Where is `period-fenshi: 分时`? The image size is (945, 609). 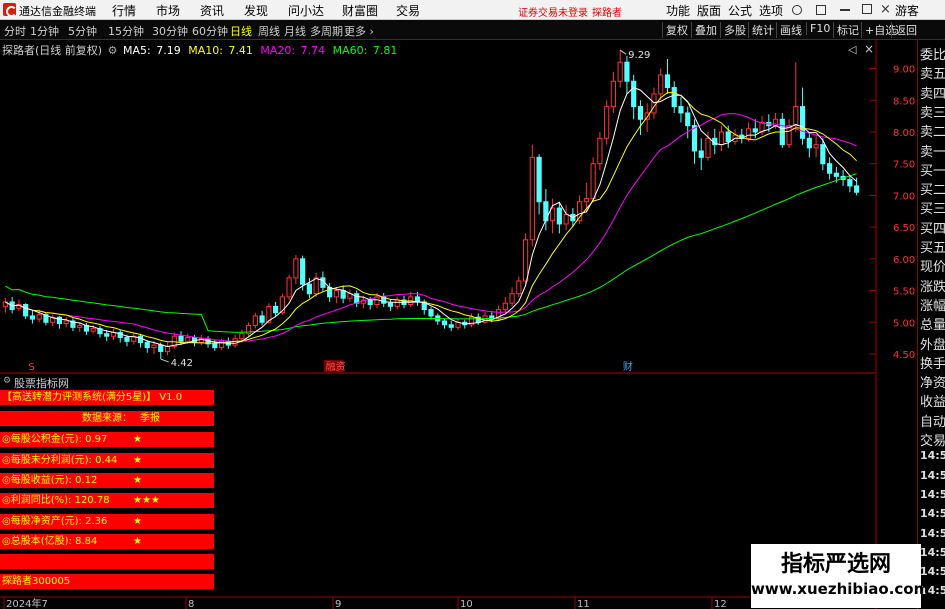
period-fenshi: 分时 is located at coordinates (15, 31).